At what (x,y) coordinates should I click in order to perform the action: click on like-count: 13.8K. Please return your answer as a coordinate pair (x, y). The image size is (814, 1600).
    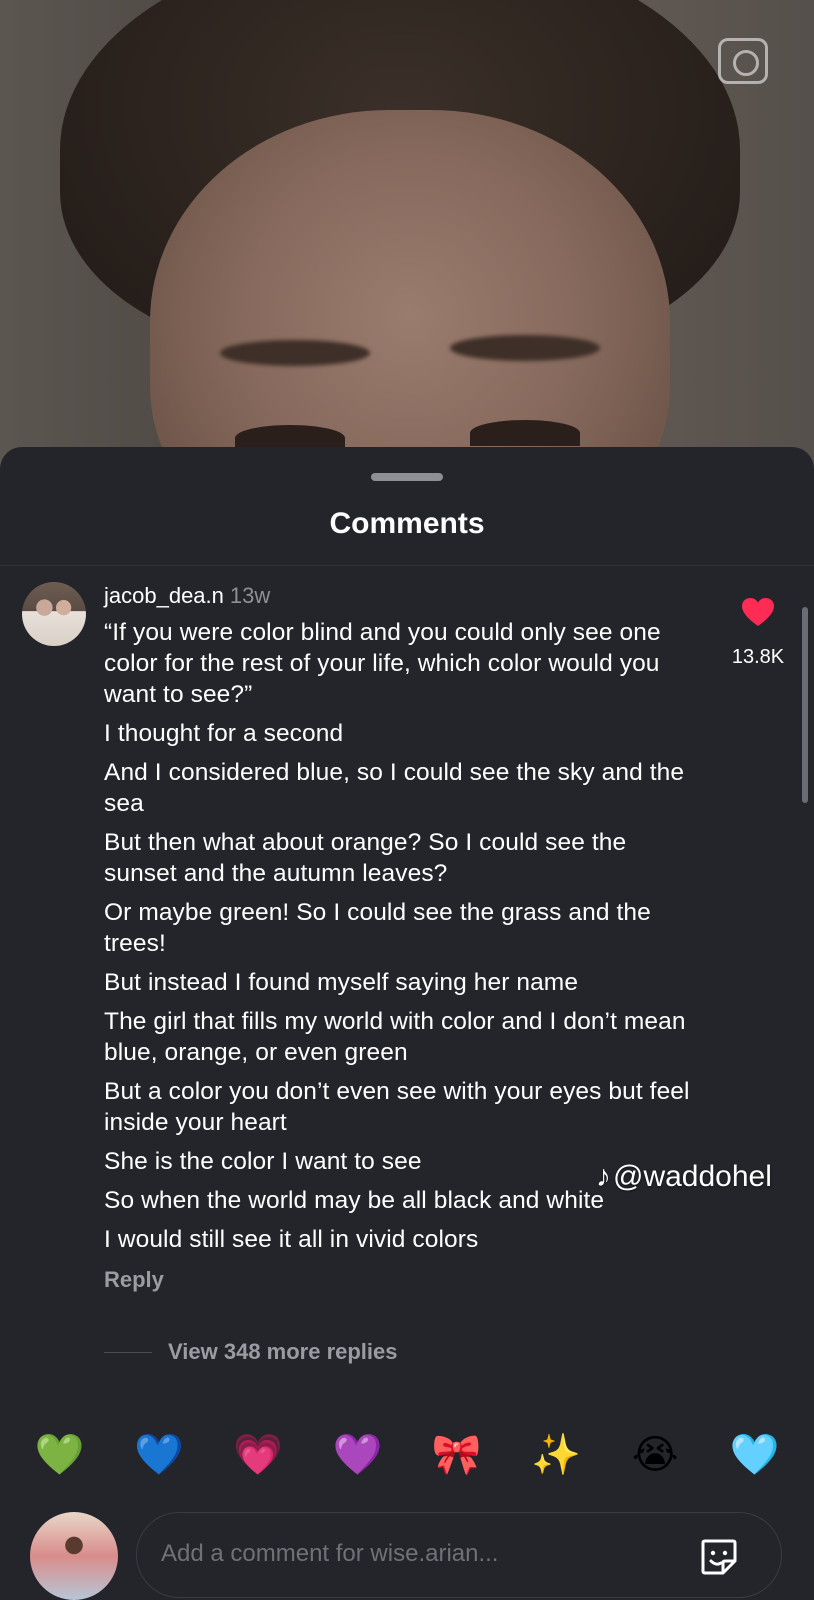
    Looking at the image, I should click on (758, 657).